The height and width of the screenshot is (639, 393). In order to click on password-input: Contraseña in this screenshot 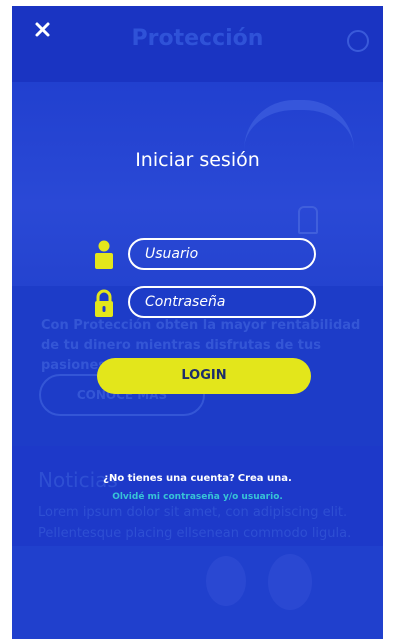, I will do `click(222, 302)`.